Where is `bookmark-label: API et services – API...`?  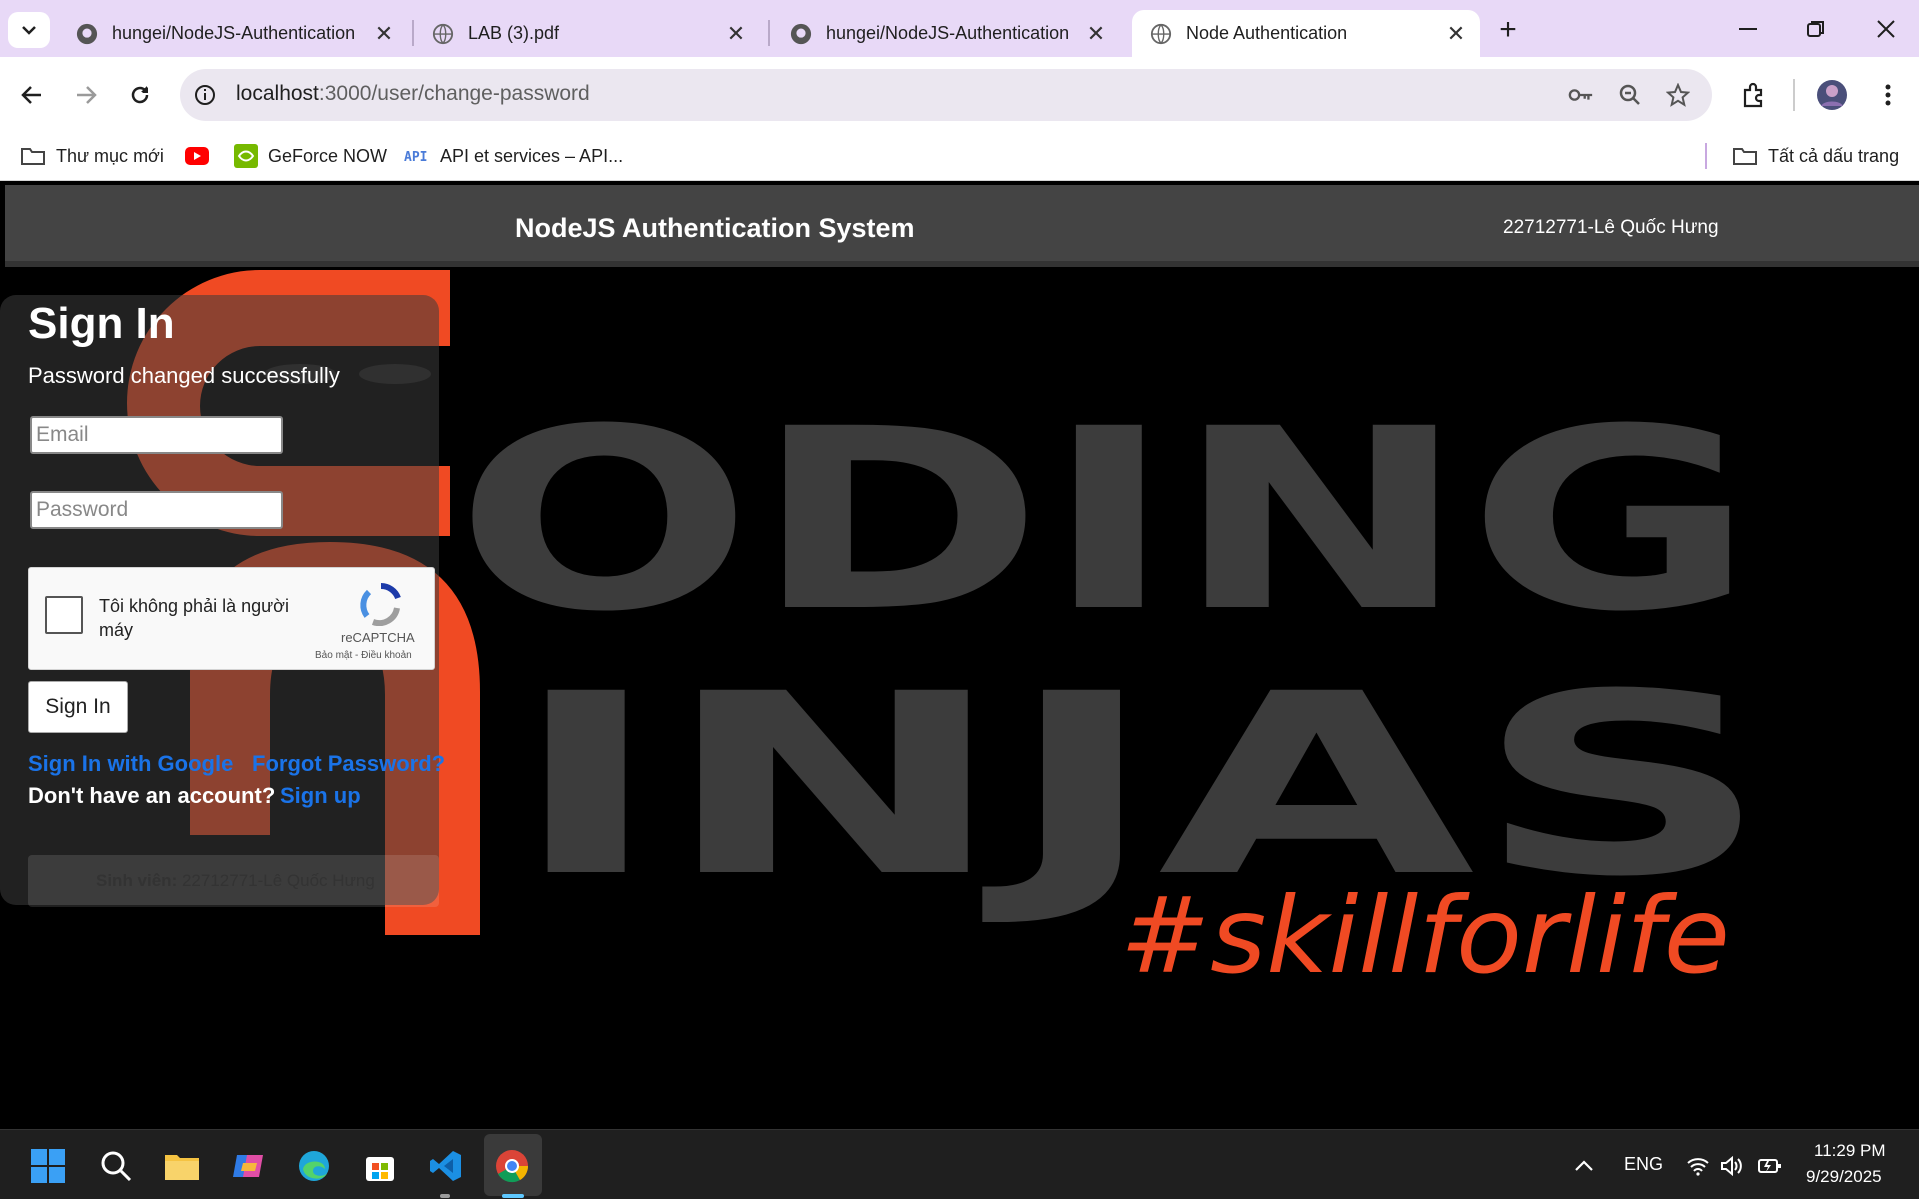
bookmark-label: API et services – API... is located at coordinates (532, 155).